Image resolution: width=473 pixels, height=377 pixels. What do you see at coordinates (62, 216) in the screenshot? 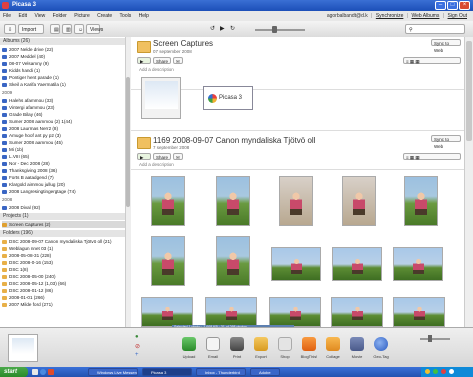
I see `sidebar-section-projects: Projects (1)` at bounding box center [62, 216].